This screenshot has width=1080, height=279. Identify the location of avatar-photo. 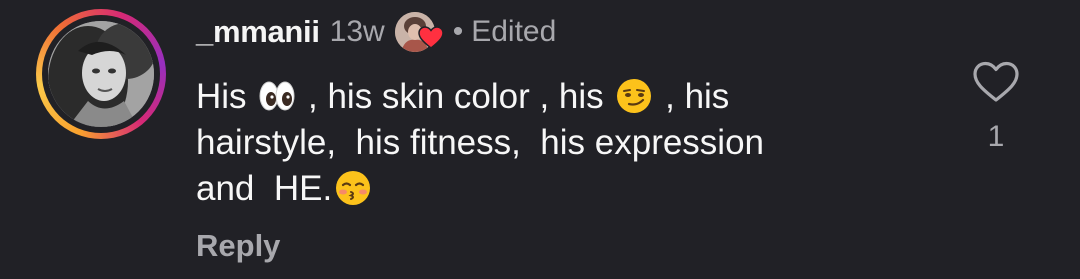
(101, 74).